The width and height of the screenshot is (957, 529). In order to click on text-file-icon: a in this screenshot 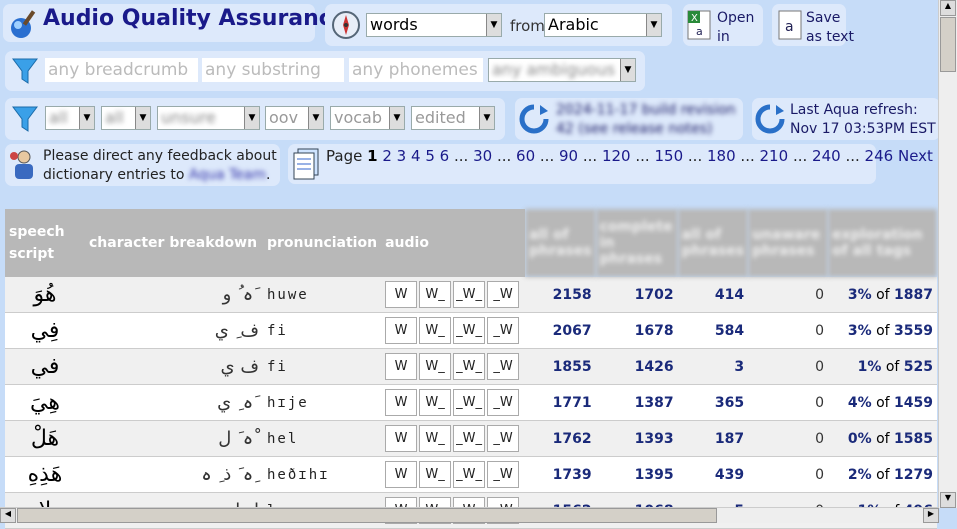, I will do `click(790, 27)`.